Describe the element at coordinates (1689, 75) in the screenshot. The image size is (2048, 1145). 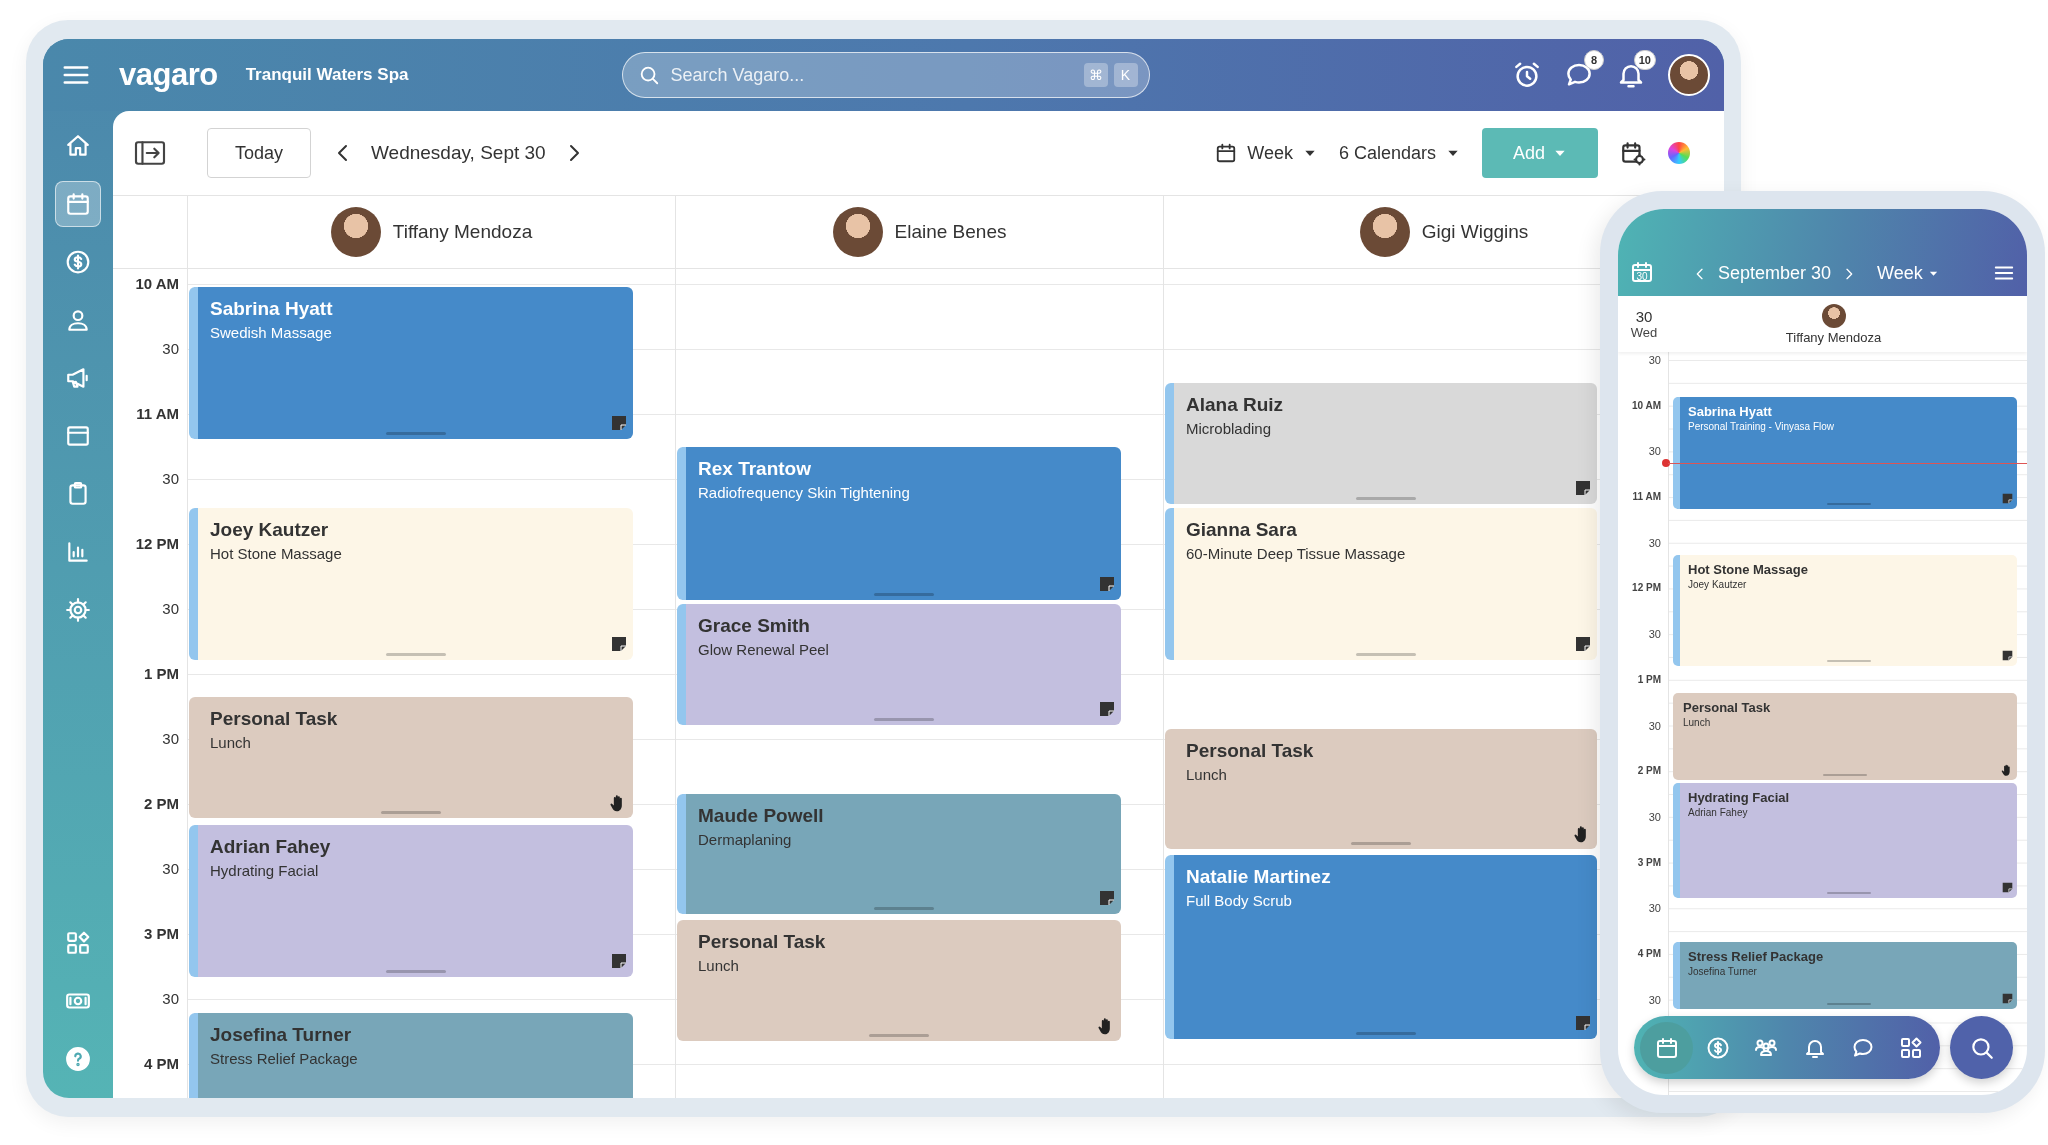
I see `user-avatar` at that location.